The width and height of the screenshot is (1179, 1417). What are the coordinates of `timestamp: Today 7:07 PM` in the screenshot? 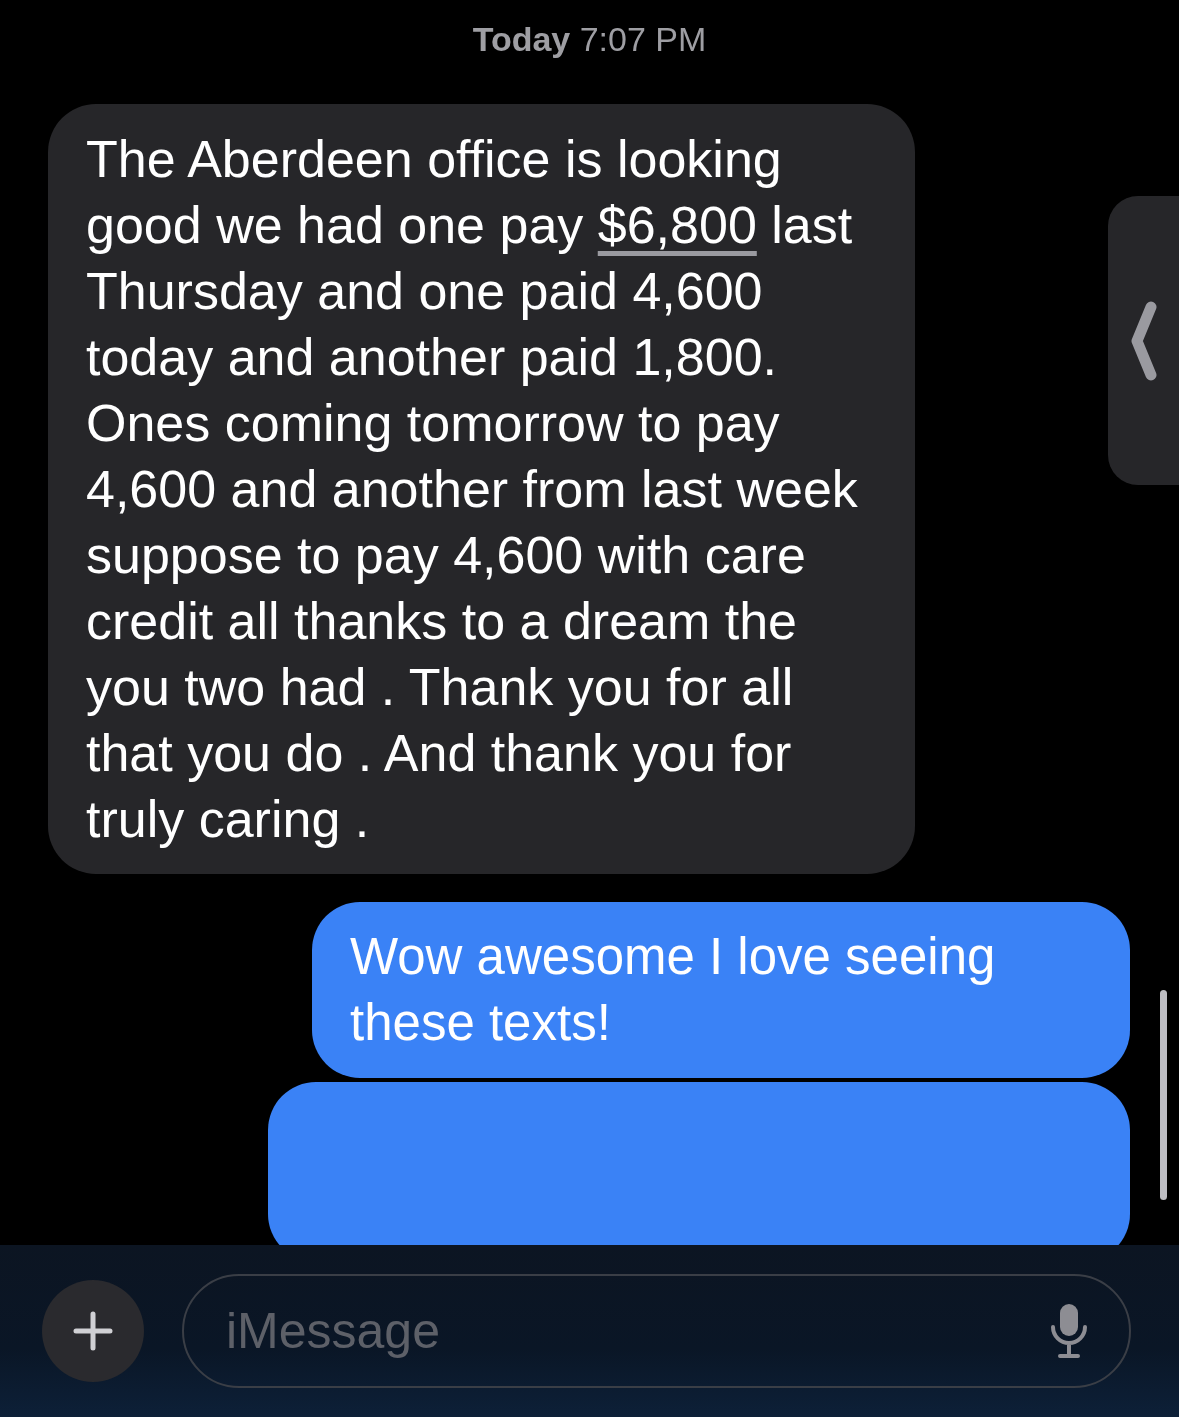 It's located at (589, 39).